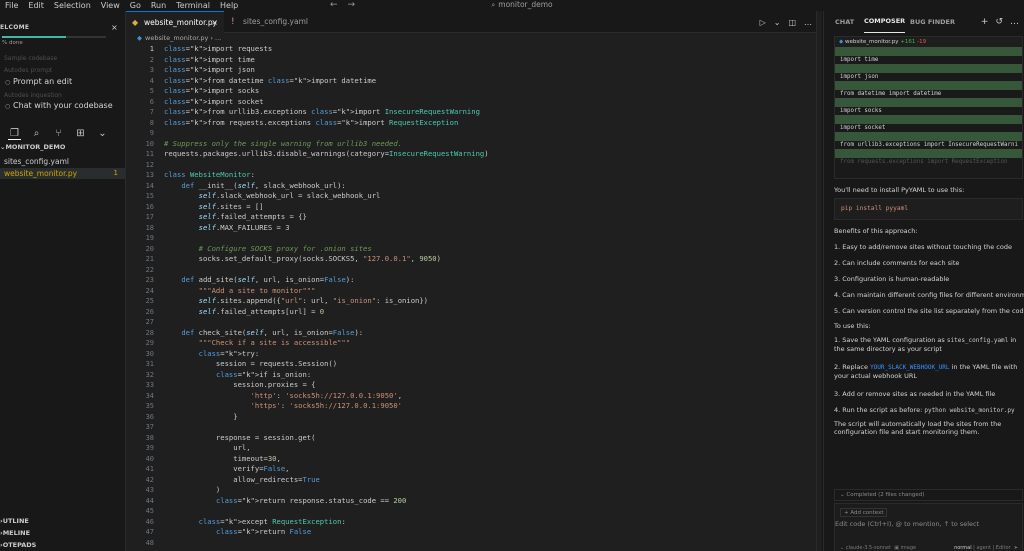  I want to click on code-line: class="k">import requests, so click(326, 49).